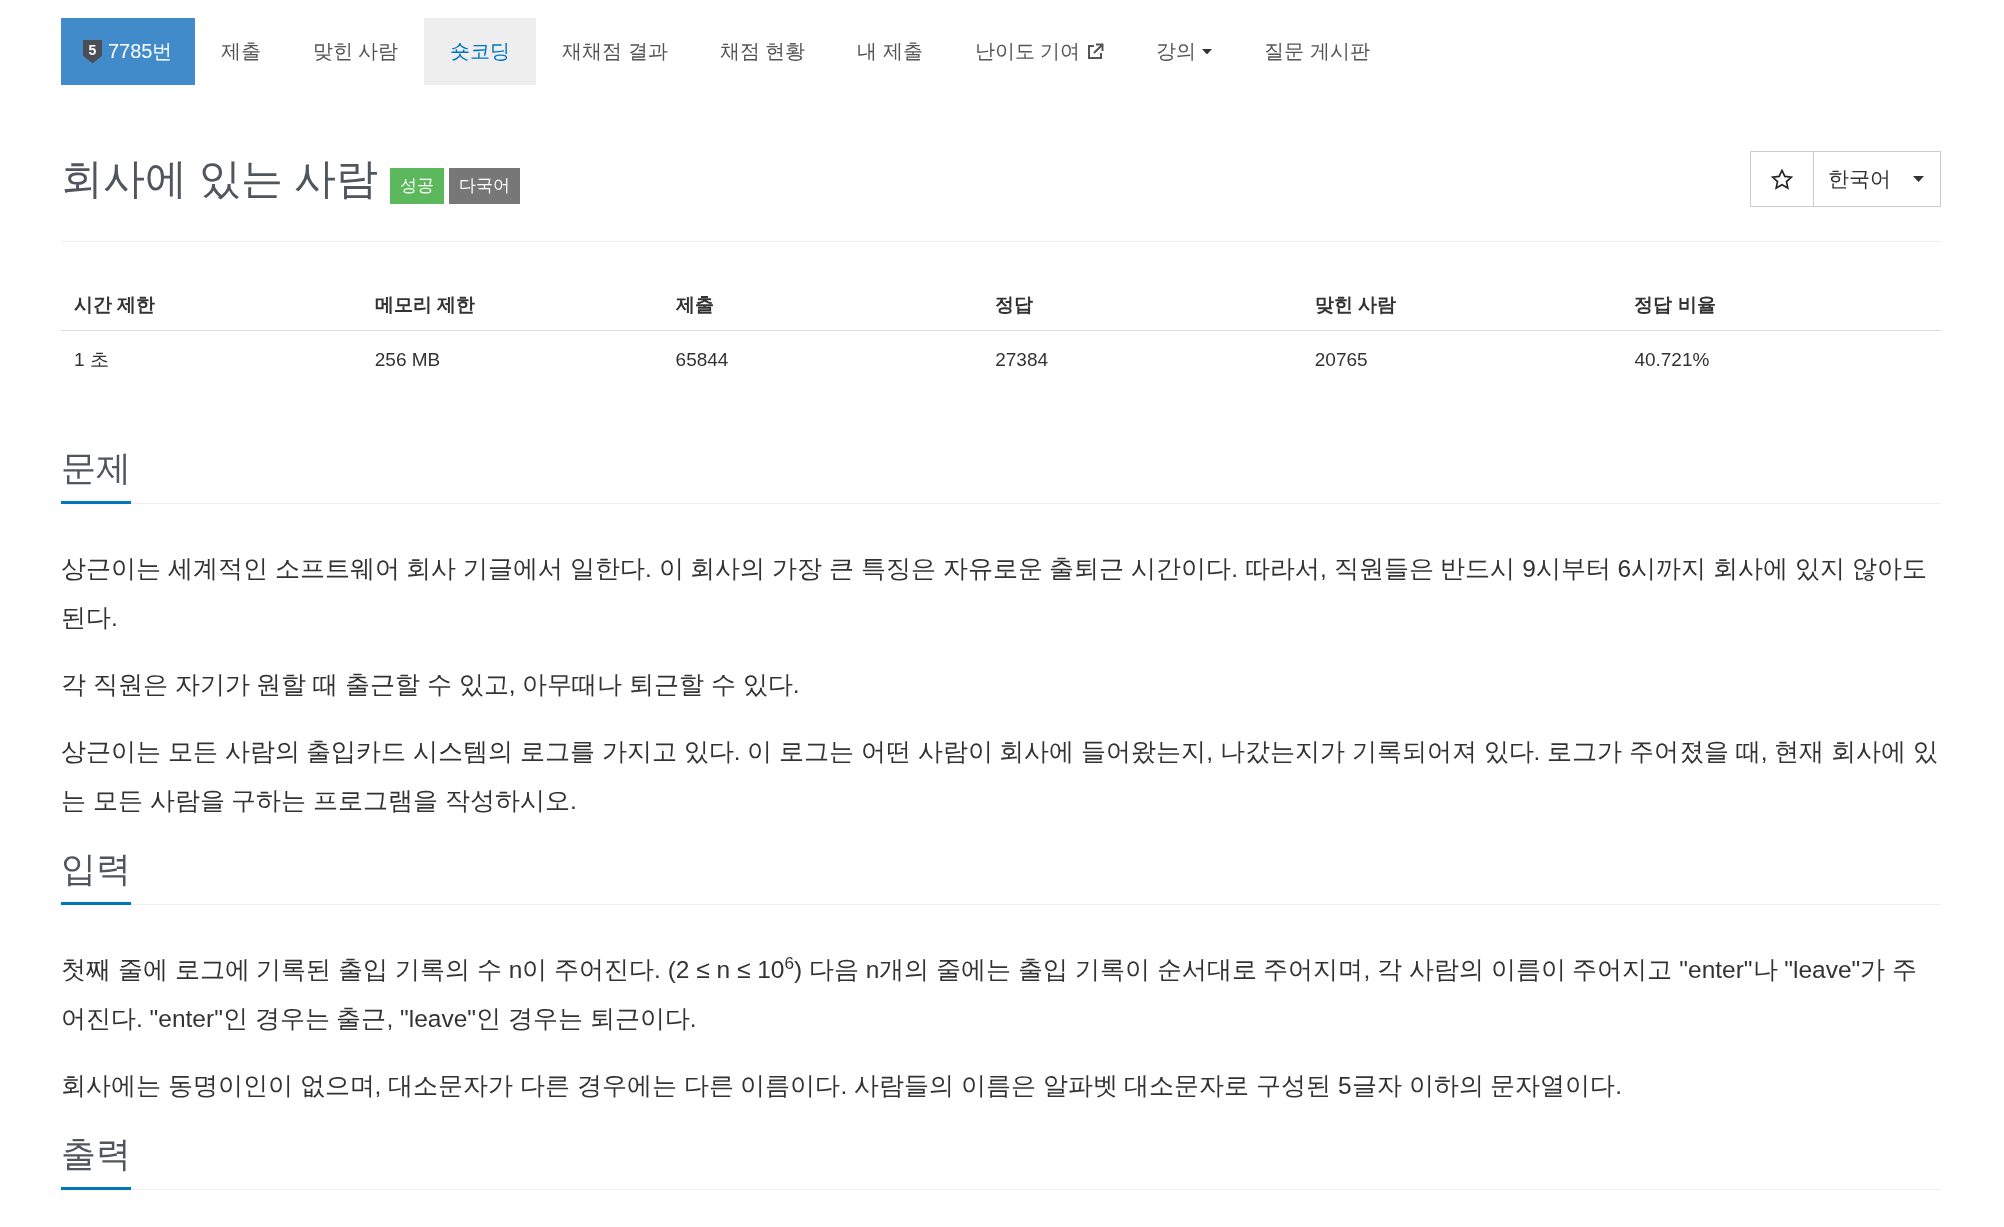  What do you see at coordinates (240, 51) in the screenshot?
I see `nav-tab: 제출` at bounding box center [240, 51].